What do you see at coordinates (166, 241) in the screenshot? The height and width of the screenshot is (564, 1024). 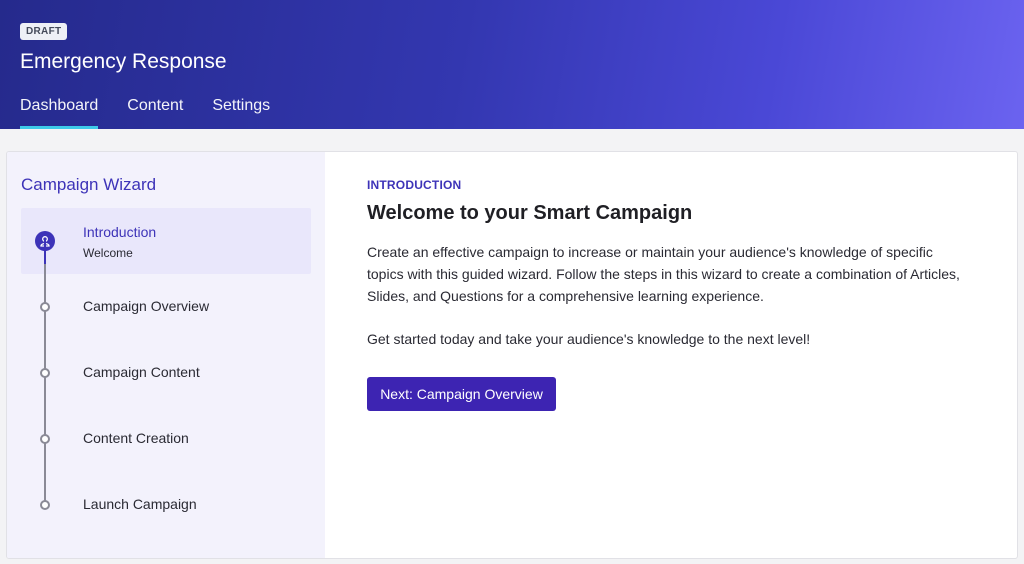 I see `wizard-step-introduction: Introduction Welcome` at bounding box center [166, 241].